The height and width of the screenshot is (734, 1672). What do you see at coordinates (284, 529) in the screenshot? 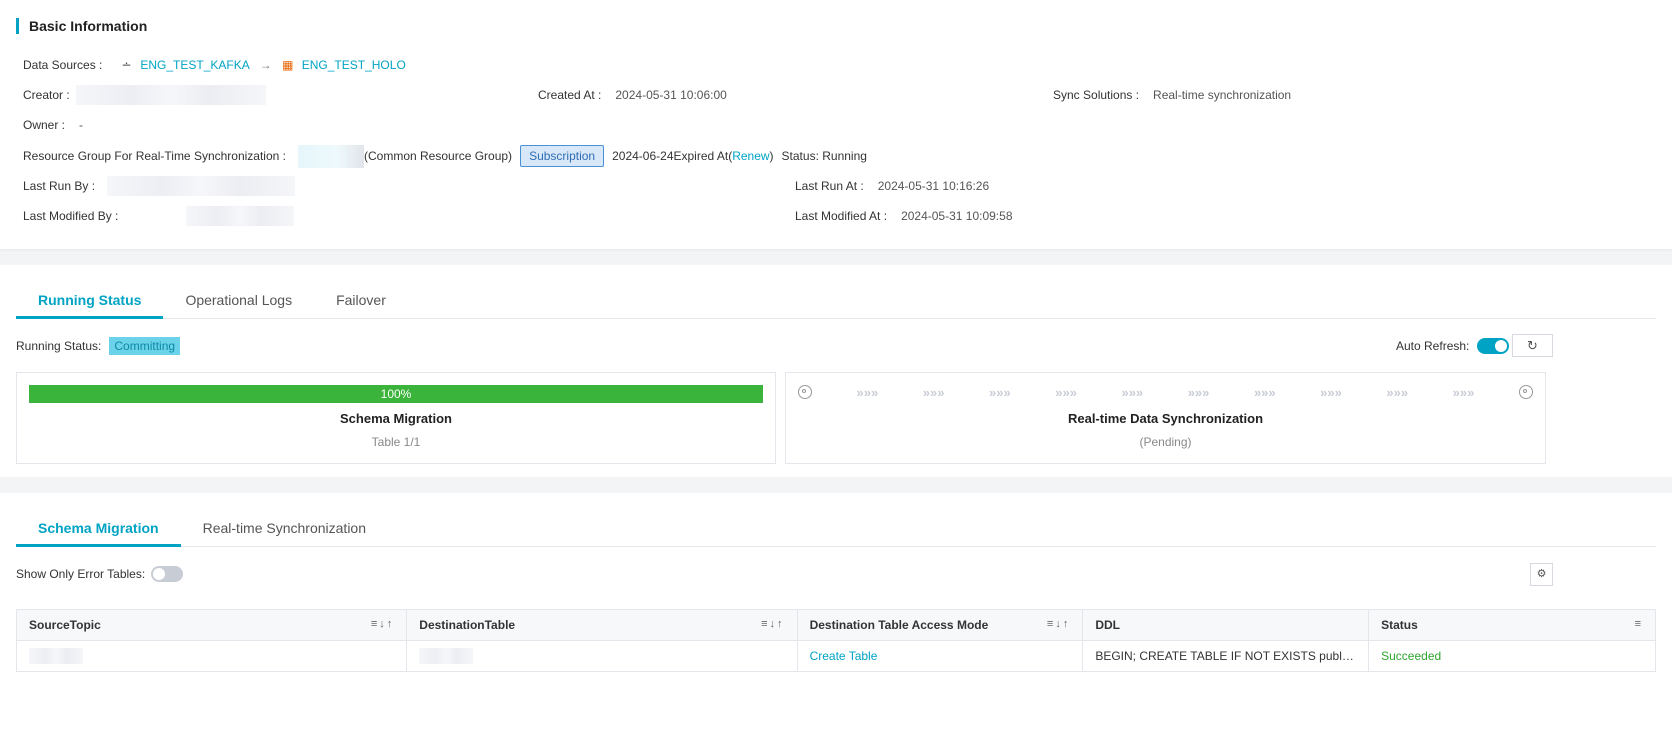
I see `tab-realtime-synchronization: Real-time Synchronization` at bounding box center [284, 529].